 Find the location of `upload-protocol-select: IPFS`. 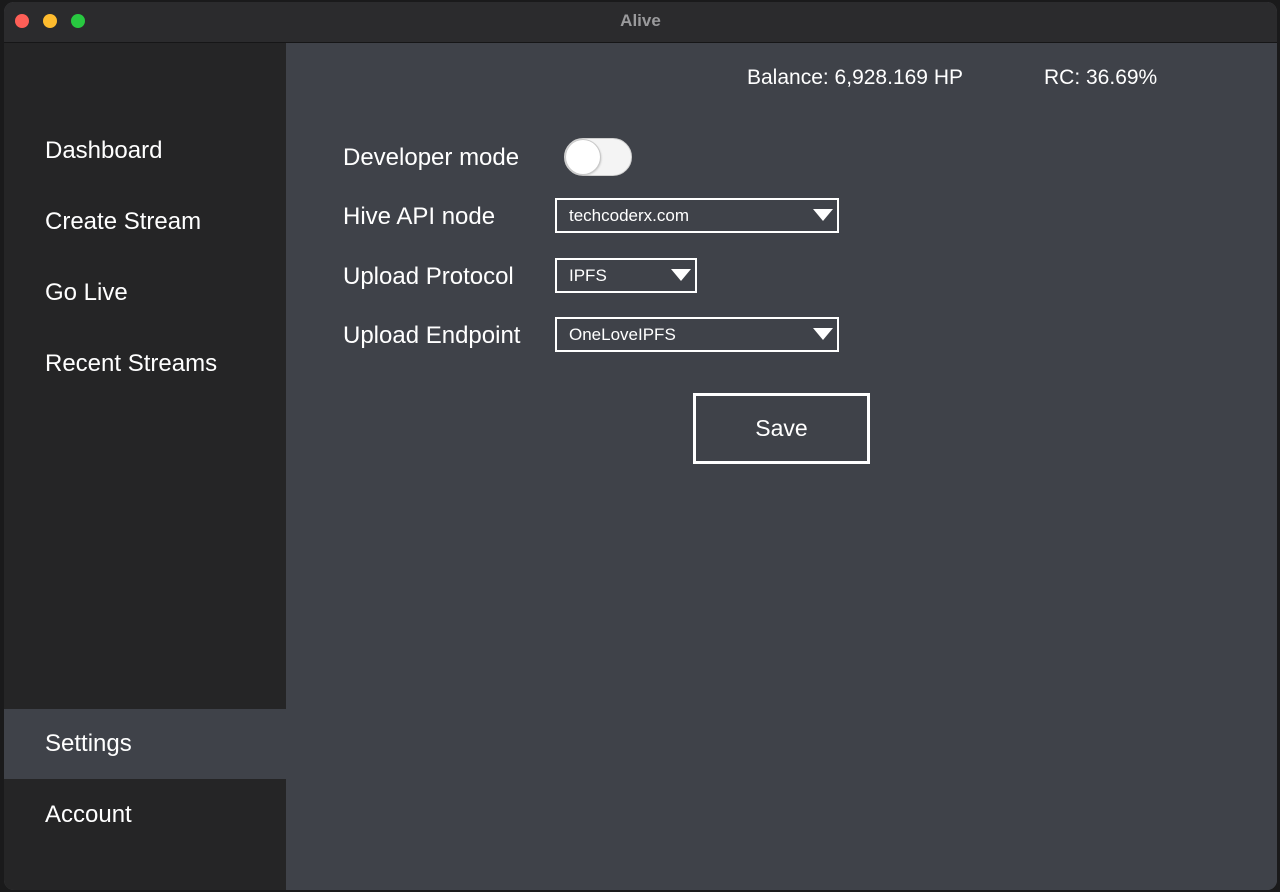

upload-protocol-select: IPFS is located at coordinates (626, 275).